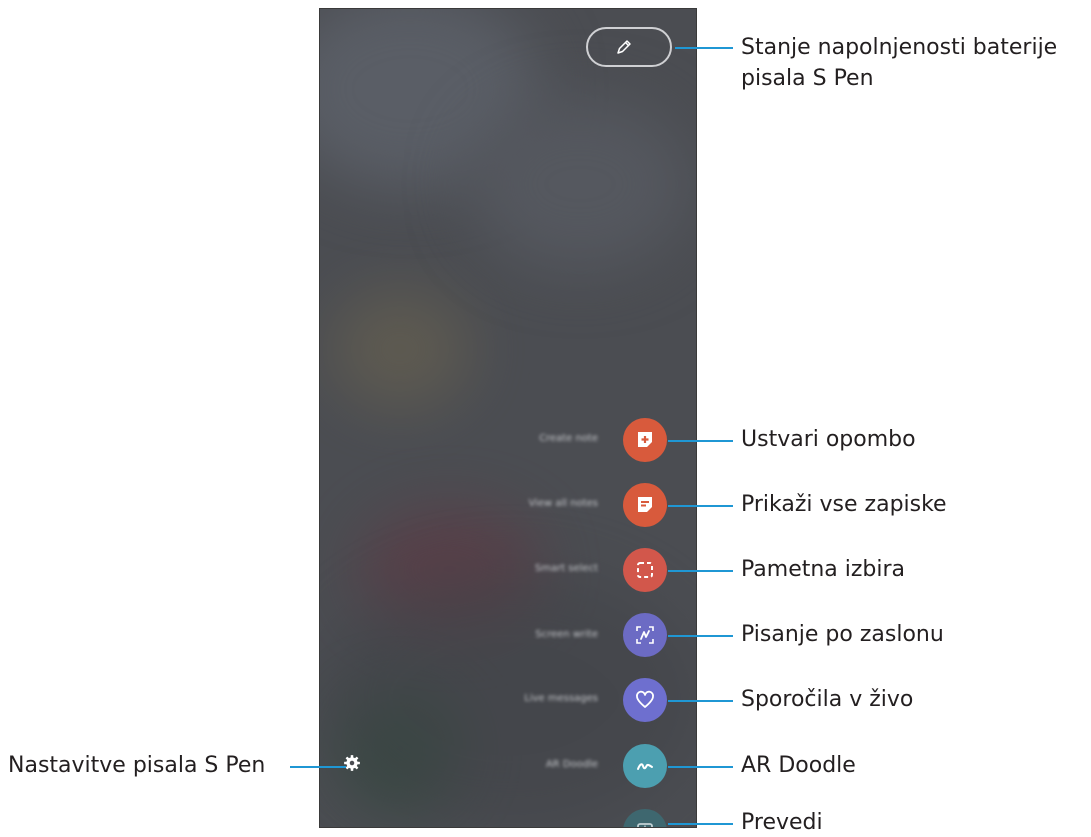 Image resolution: width=1091 pixels, height=837 pixels. What do you see at coordinates (700, 571) in the screenshot?
I see `callout-line-smart-select` at bounding box center [700, 571].